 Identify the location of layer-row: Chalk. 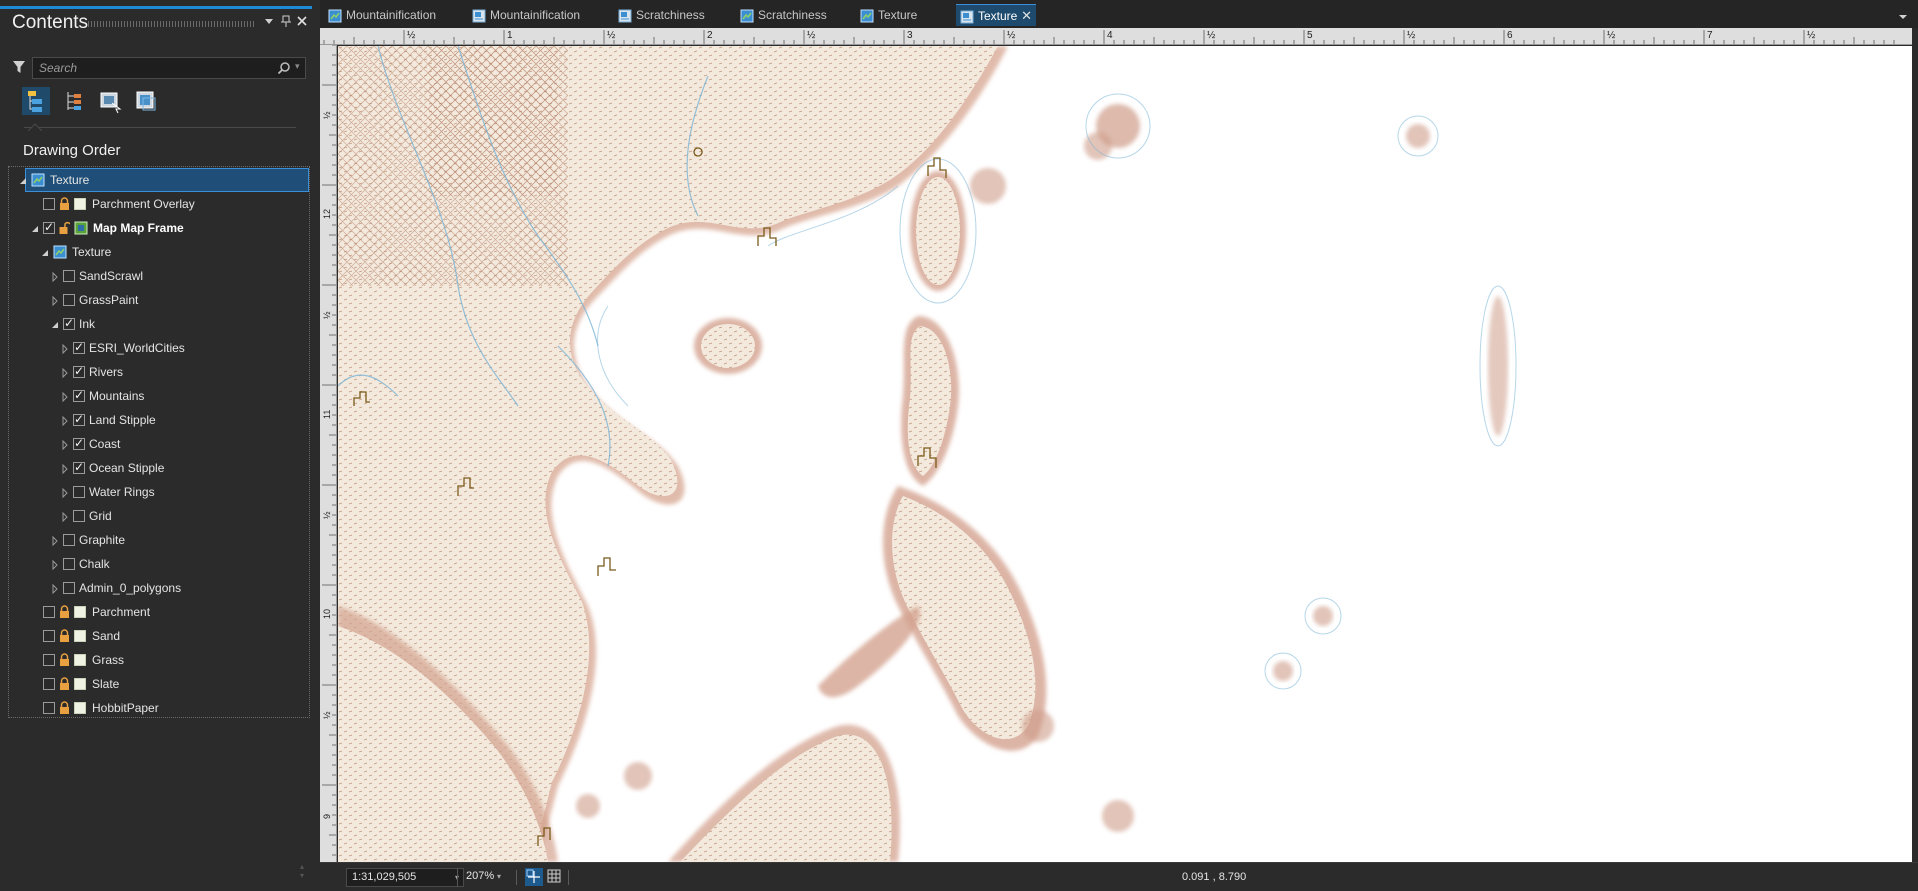
(159, 564).